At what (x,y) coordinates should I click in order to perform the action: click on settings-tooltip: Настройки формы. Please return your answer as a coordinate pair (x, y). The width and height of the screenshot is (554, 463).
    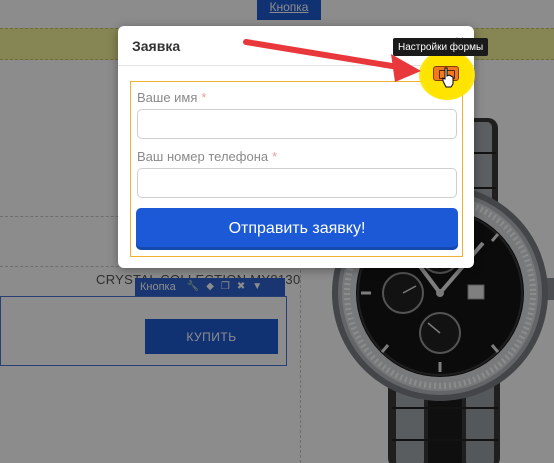
    Looking at the image, I should click on (441, 47).